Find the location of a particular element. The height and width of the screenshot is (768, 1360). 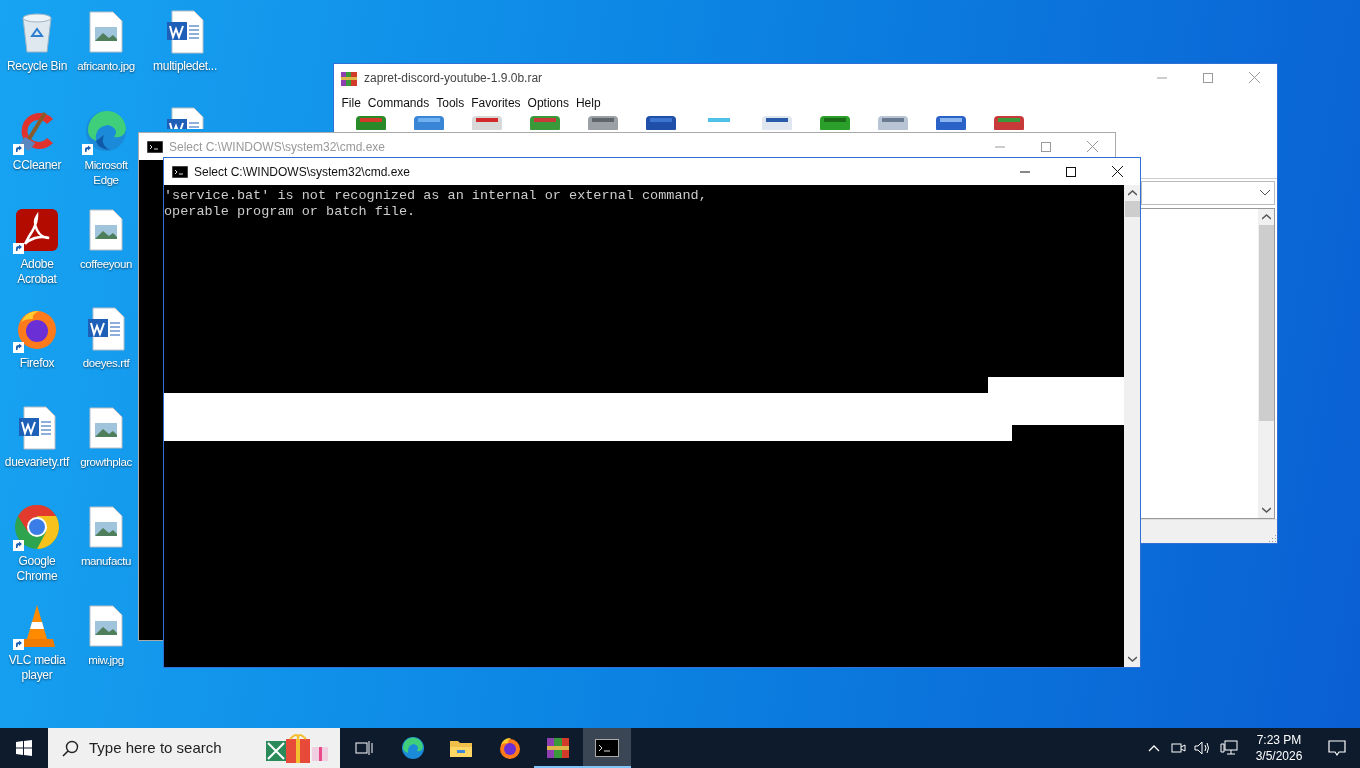

desktop-icon-label: doeyes.rtf is located at coordinates (106, 363).